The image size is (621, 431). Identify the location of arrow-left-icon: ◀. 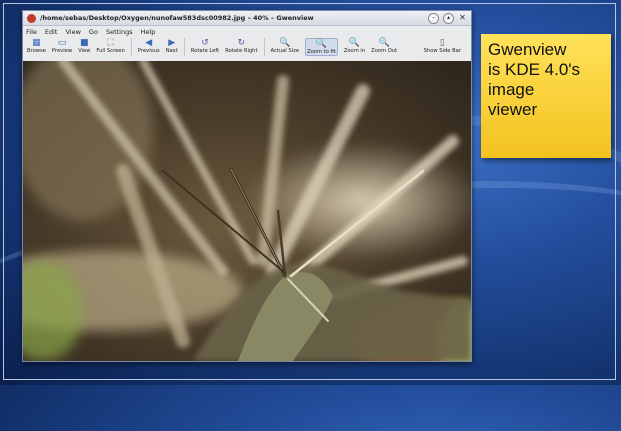
(149, 42).